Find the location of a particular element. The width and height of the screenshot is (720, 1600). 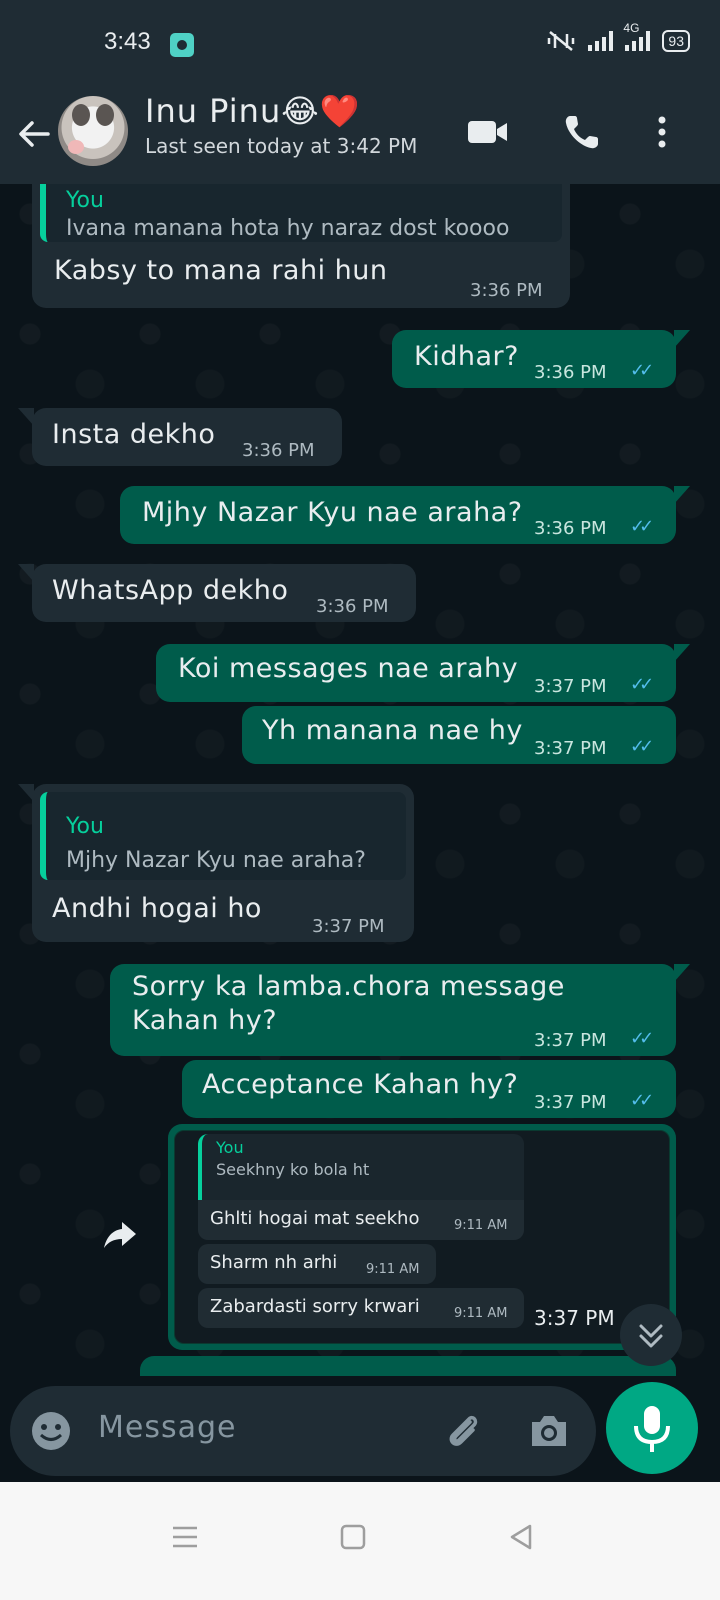

image-inner-text: Zabardasti sorry krwari is located at coordinates (315, 1306).